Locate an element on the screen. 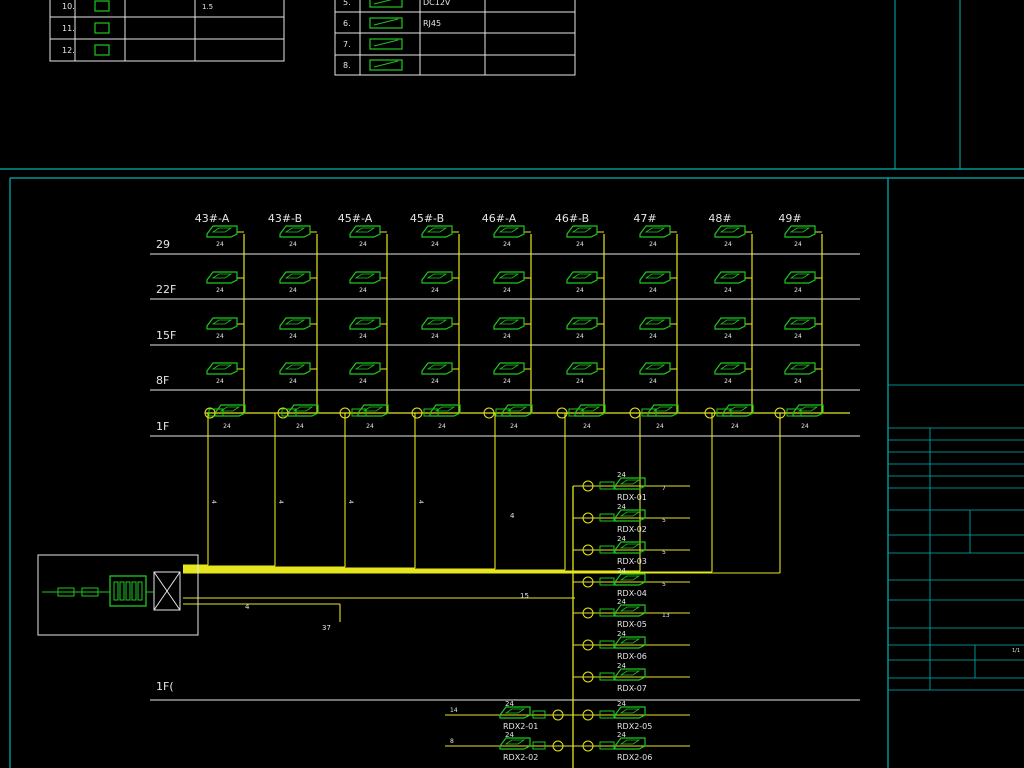 The width and height of the screenshot is (1024, 768). rdx-label: RDX-02 is located at coordinates (632, 529).